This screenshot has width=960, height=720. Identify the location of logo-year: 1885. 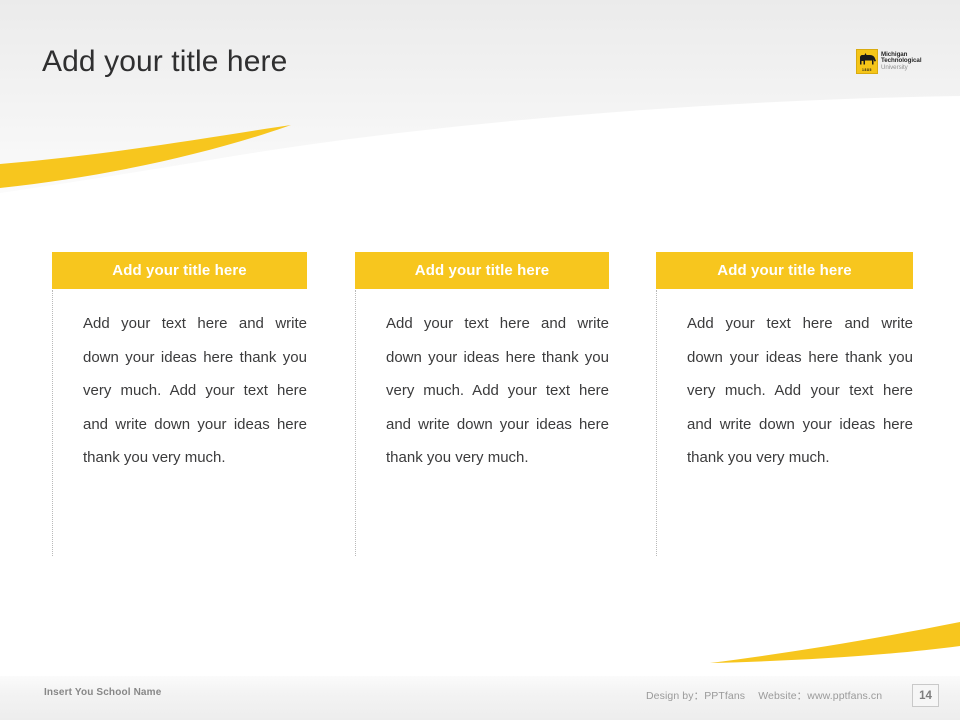
(867, 70).